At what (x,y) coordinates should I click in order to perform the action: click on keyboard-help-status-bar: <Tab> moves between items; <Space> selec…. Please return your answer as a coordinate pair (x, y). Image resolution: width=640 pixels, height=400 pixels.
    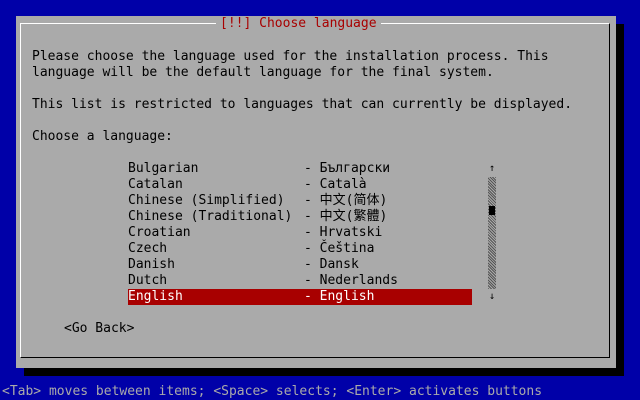
    Looking at the image, I should click on (320, 392).